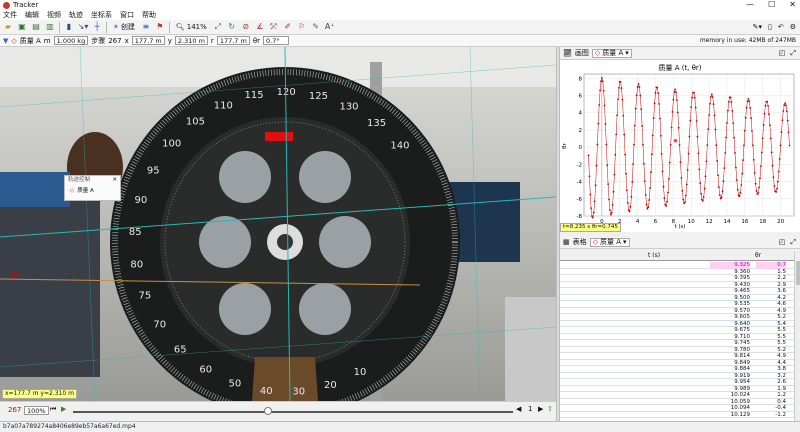 The height and width of the screenshot is (432, 800). What do you see at coordinates (36, 27) in the screenshot?
I see `import-video-icon: ▤` at bounding box center [36, 27].